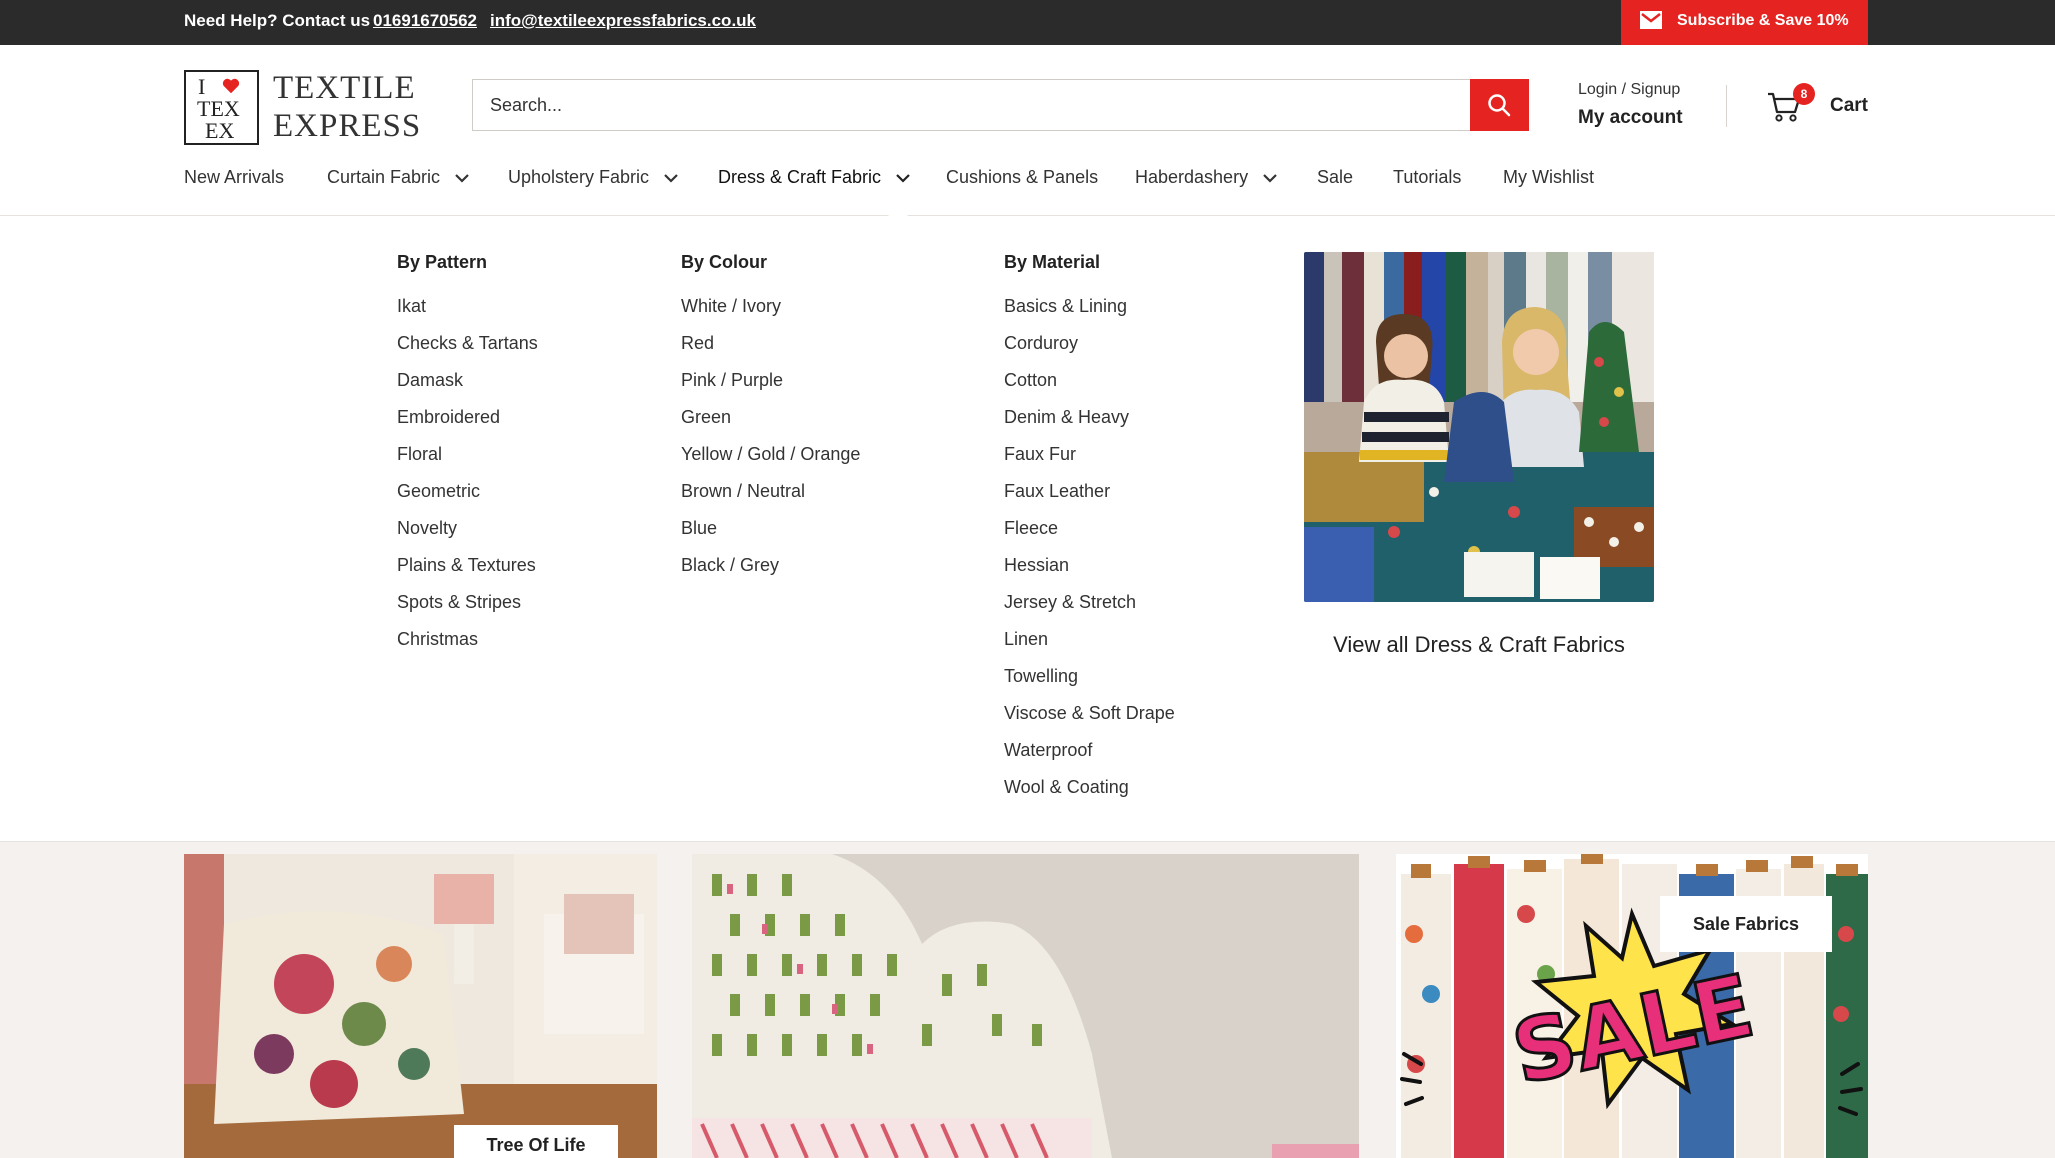  Describe the element at coordinates (218, 108) in the screenshot. I see `logo-mark-line2: TEX` at that location.